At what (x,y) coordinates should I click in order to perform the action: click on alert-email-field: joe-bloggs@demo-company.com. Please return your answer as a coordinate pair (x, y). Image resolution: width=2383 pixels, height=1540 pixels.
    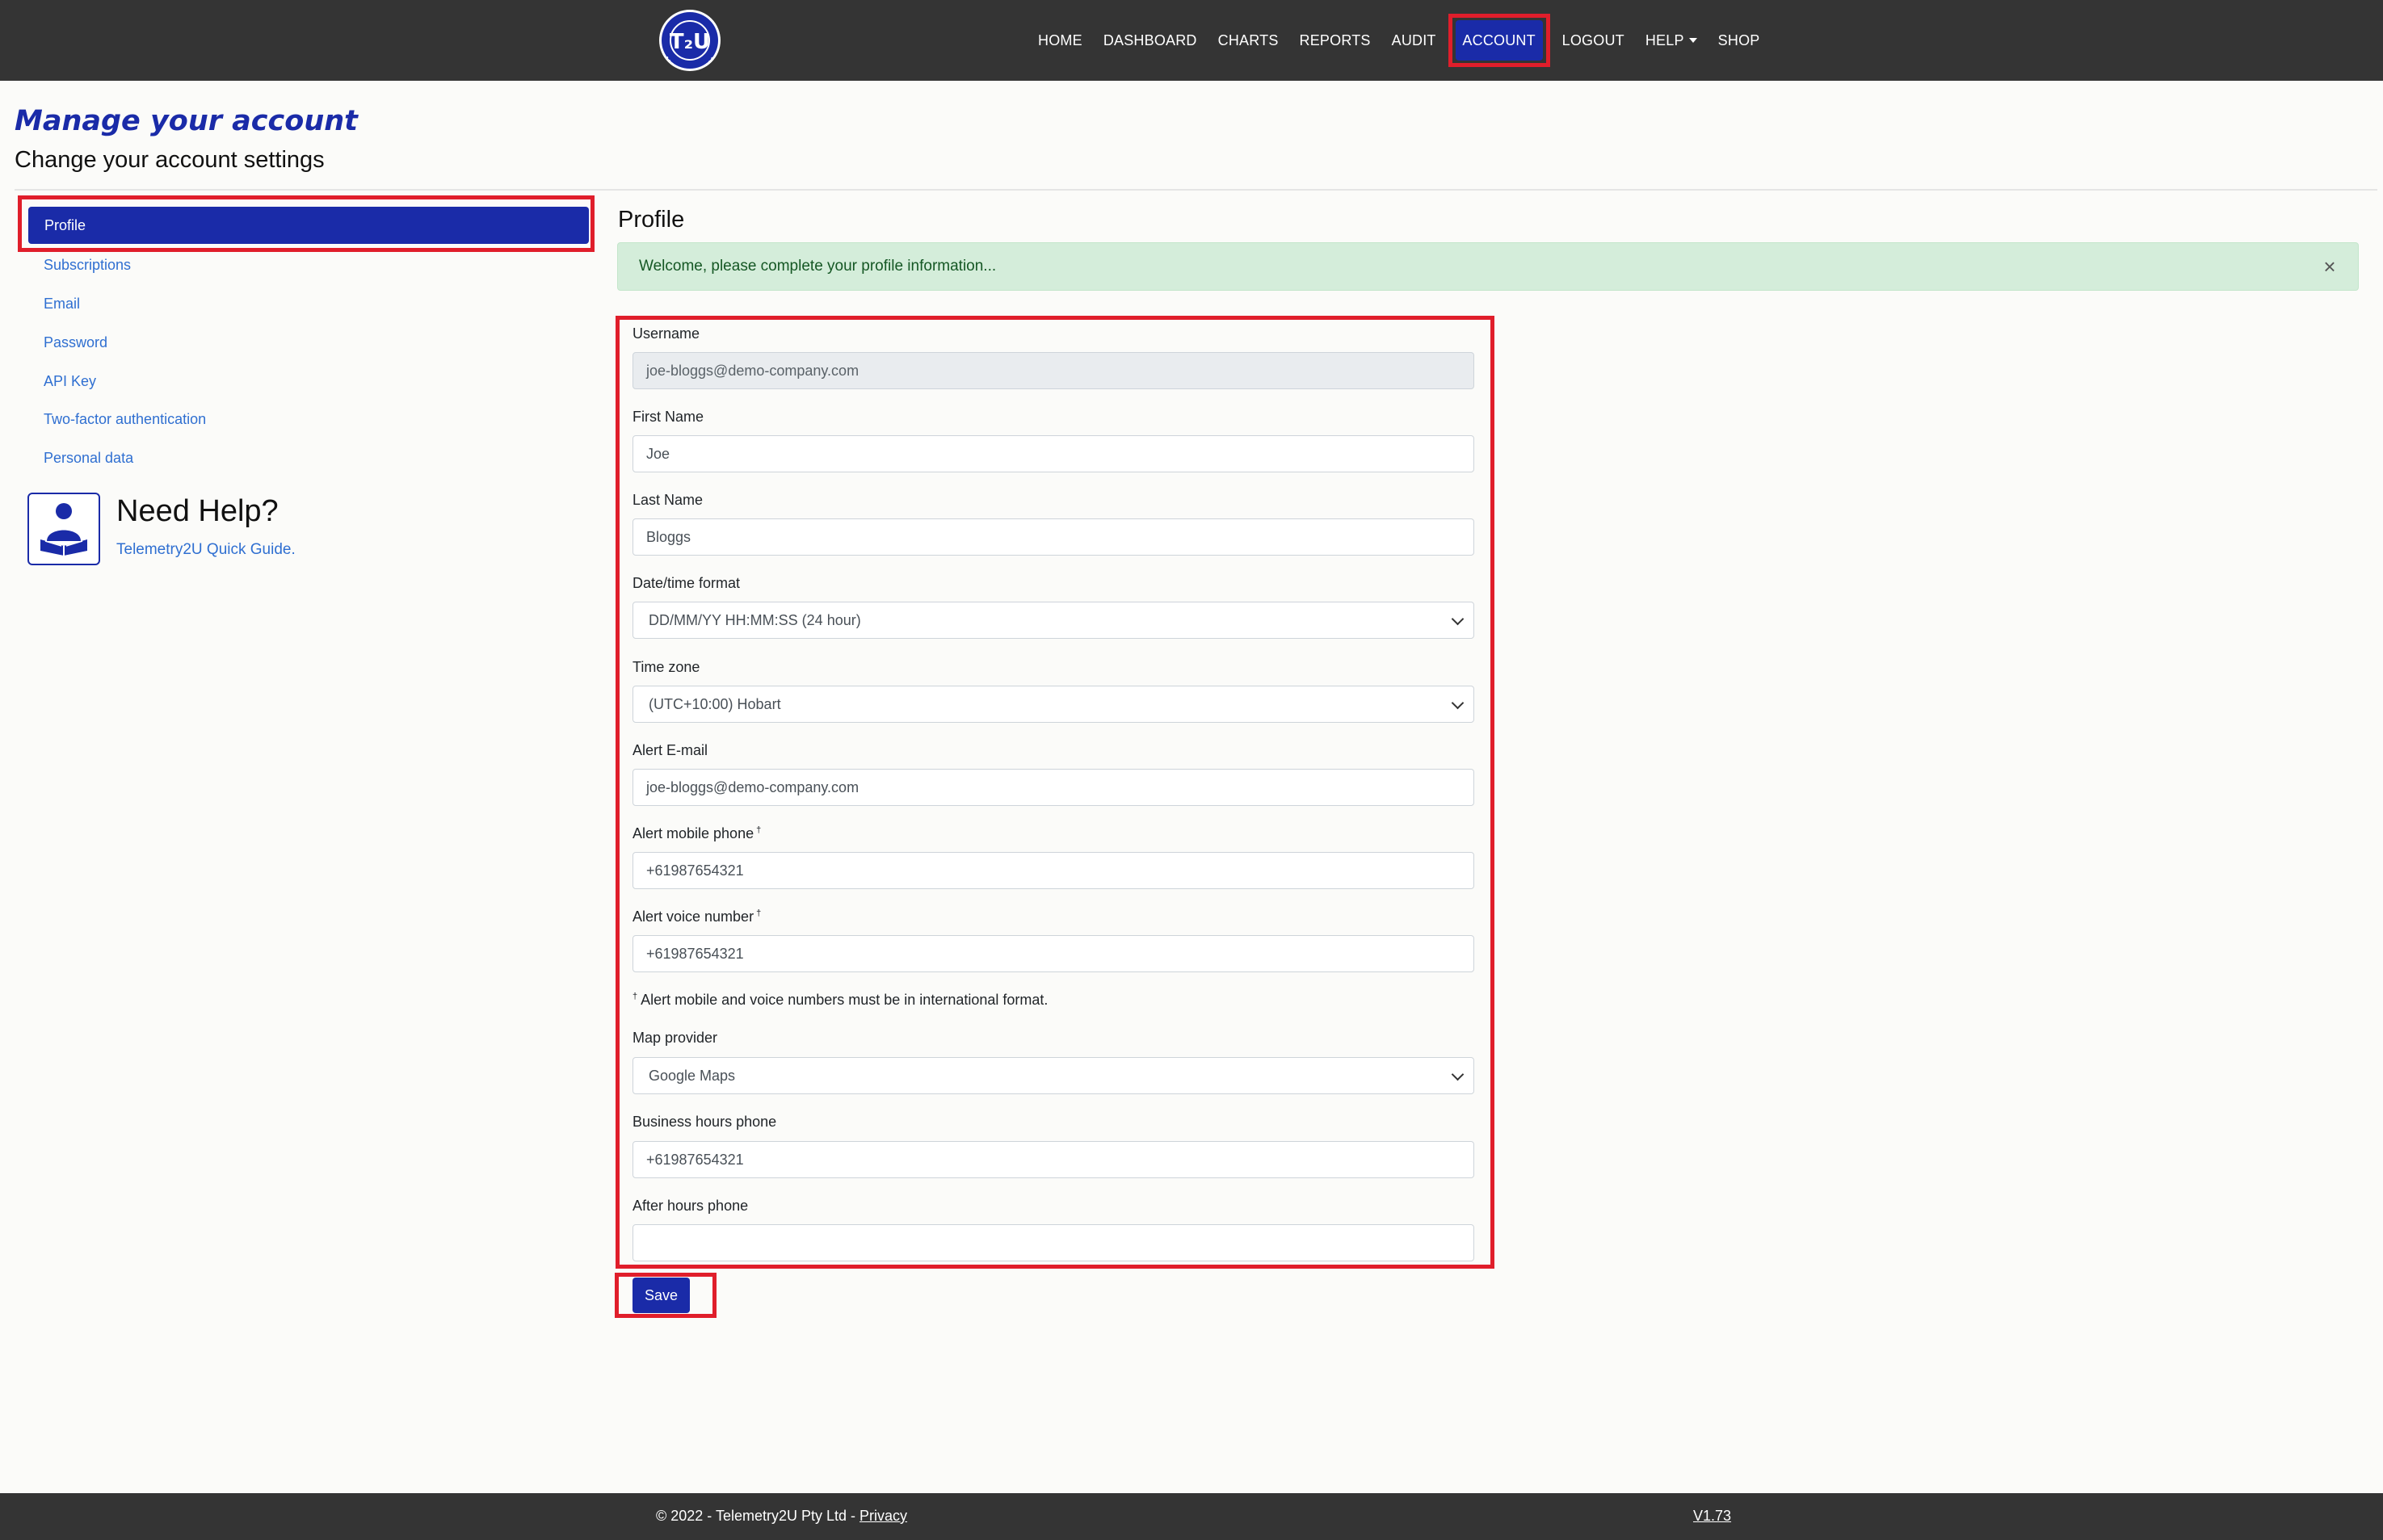
    Looking at the image, I should click on (1053, 787).